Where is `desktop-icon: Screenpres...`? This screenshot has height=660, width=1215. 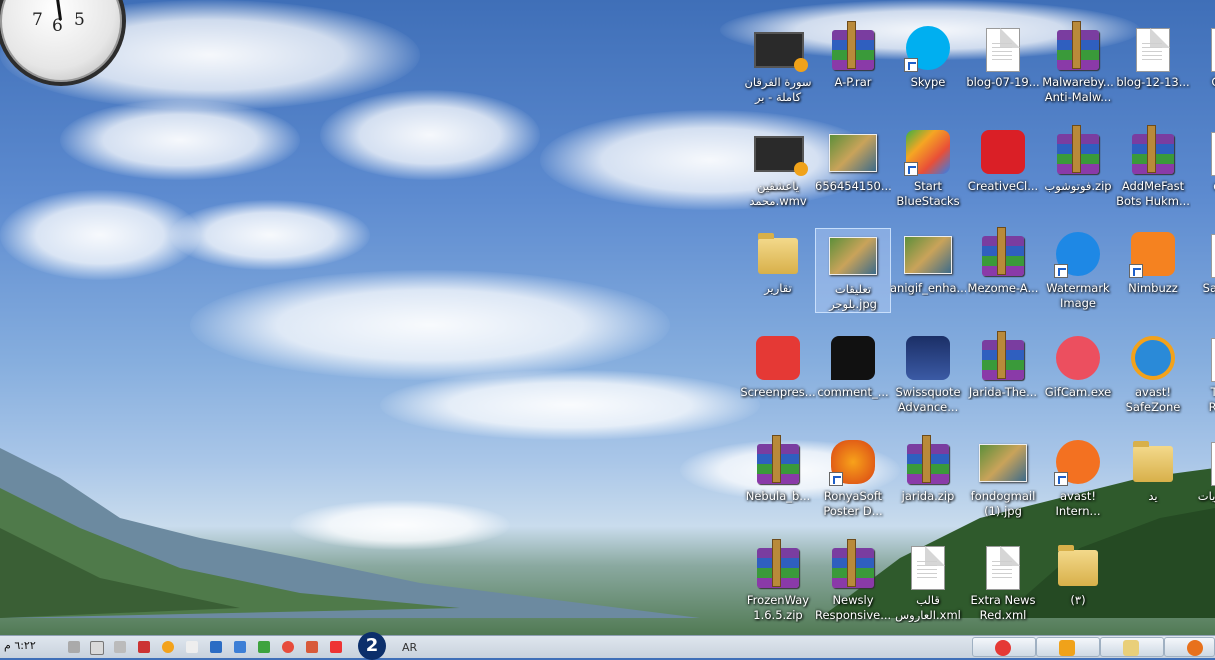
desktop-icon: Screenpres... is located at coordinates (778, 366).